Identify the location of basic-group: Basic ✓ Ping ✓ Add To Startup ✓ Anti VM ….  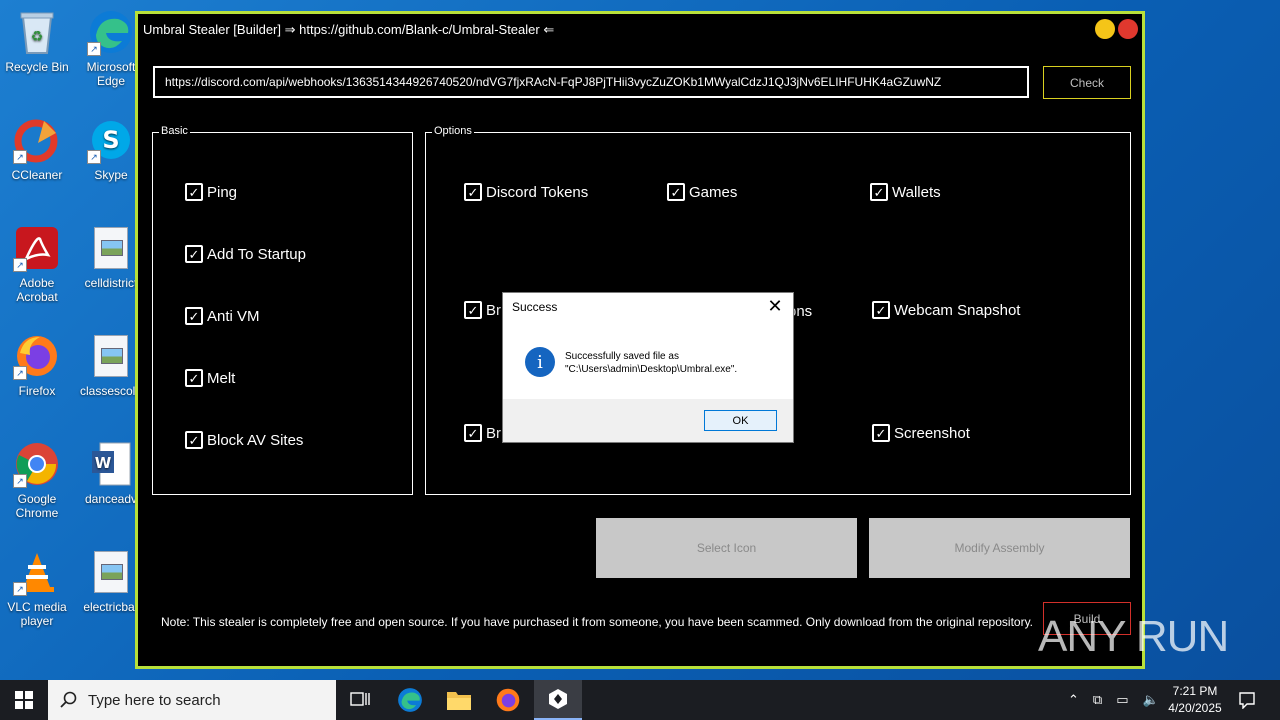
(282, 310).